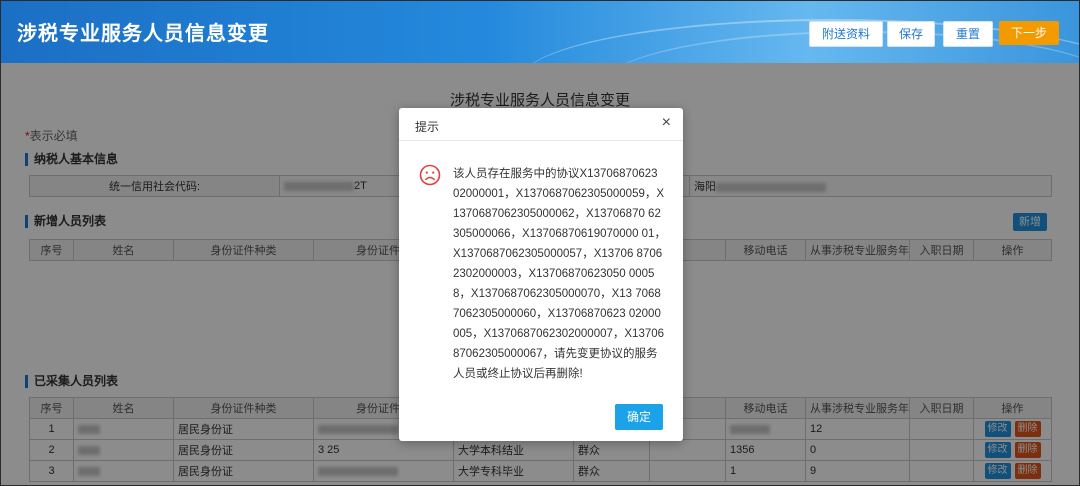 The image size is (1080, 486). Describe the element at coordinates (1029, 33) in the screenshot. I see `next-step-button: 下一步` at that location.